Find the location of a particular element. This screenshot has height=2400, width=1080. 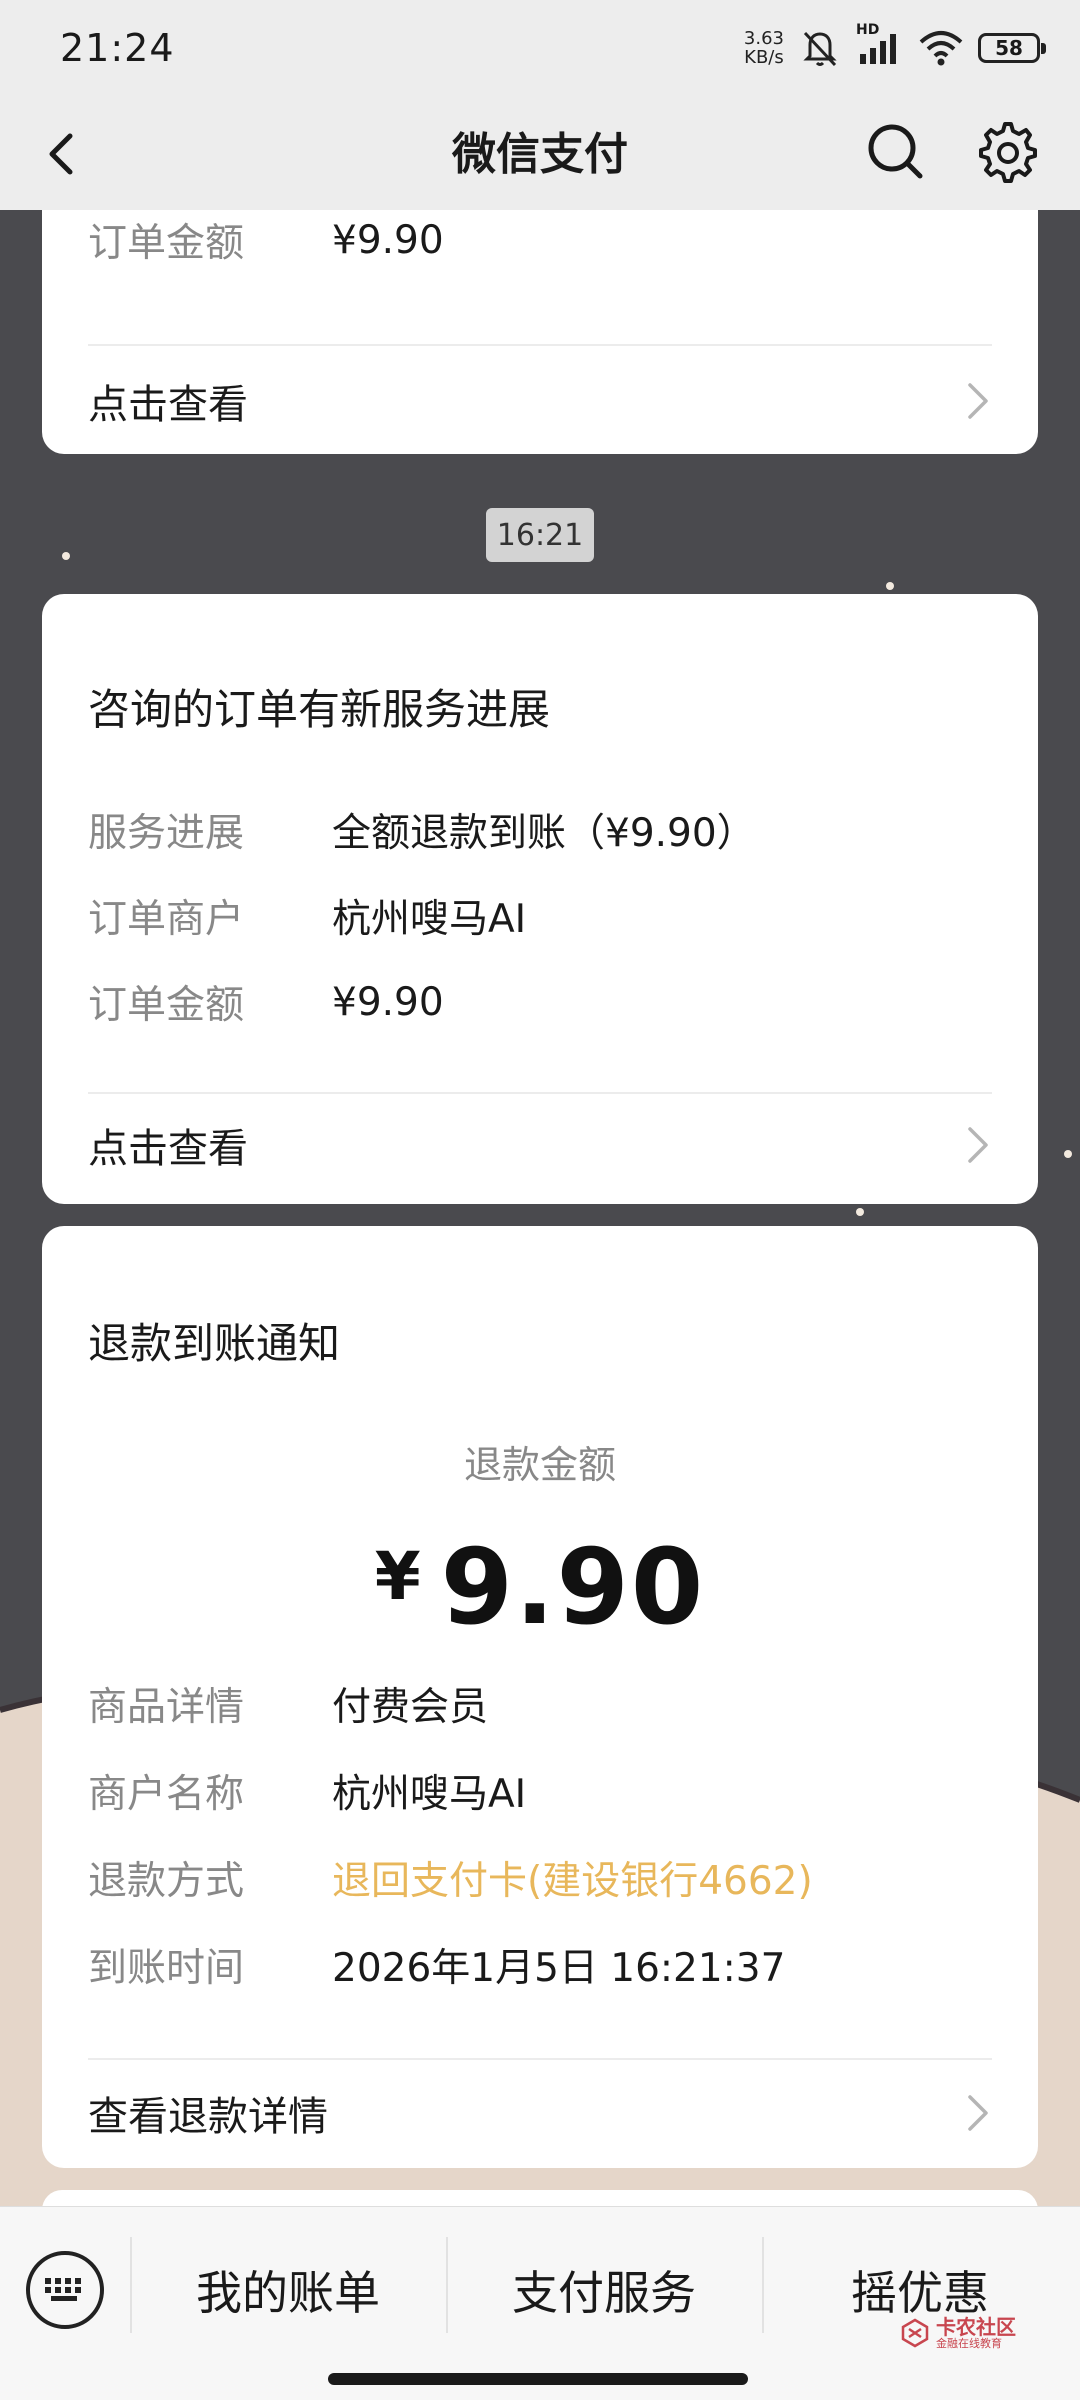

refund-amount-label: 退款金额 is located at coordinates (539, 1465).